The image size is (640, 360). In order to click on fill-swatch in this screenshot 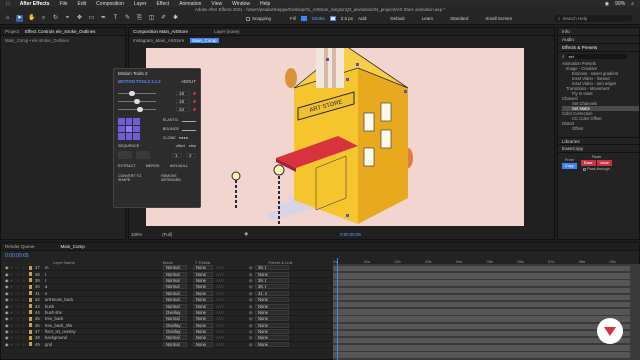, I will do `click(303, 18)`.